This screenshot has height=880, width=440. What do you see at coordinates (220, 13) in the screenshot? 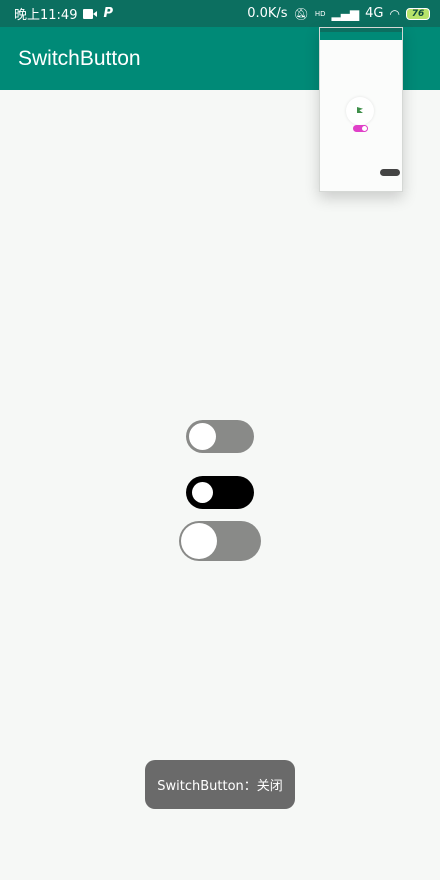
I see `status-bar: 晚上11:49 P 0.0K/s 🔕︎ HD ▂▄▆ 4G ◠ 76` at bounding box center [220, 13].